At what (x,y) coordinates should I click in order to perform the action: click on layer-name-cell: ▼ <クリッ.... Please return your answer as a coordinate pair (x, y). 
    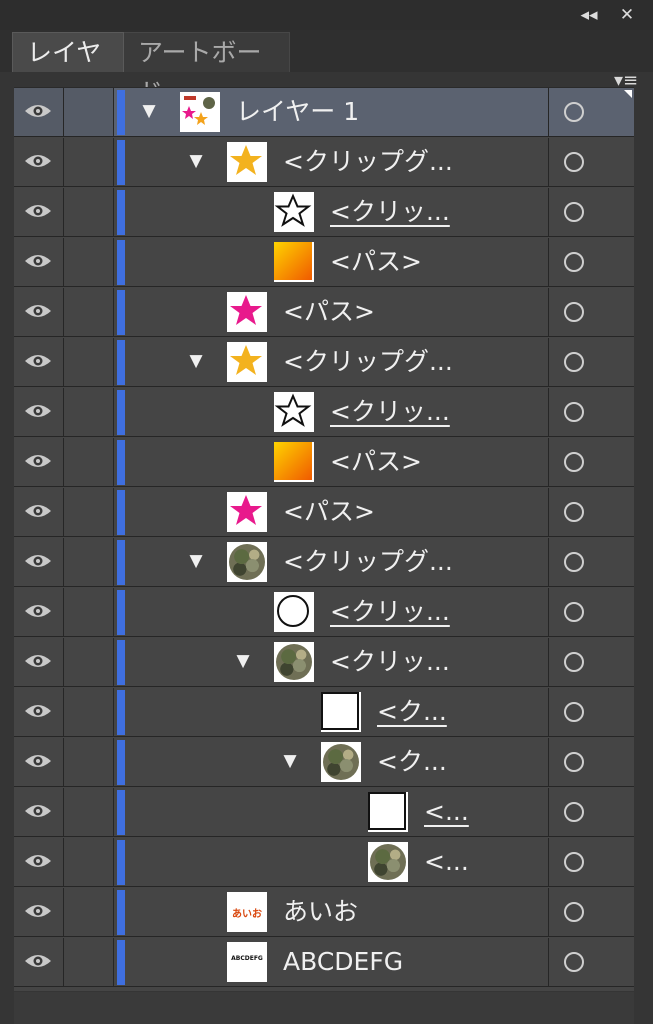
    Looking at the image, I should click on (339, 662).